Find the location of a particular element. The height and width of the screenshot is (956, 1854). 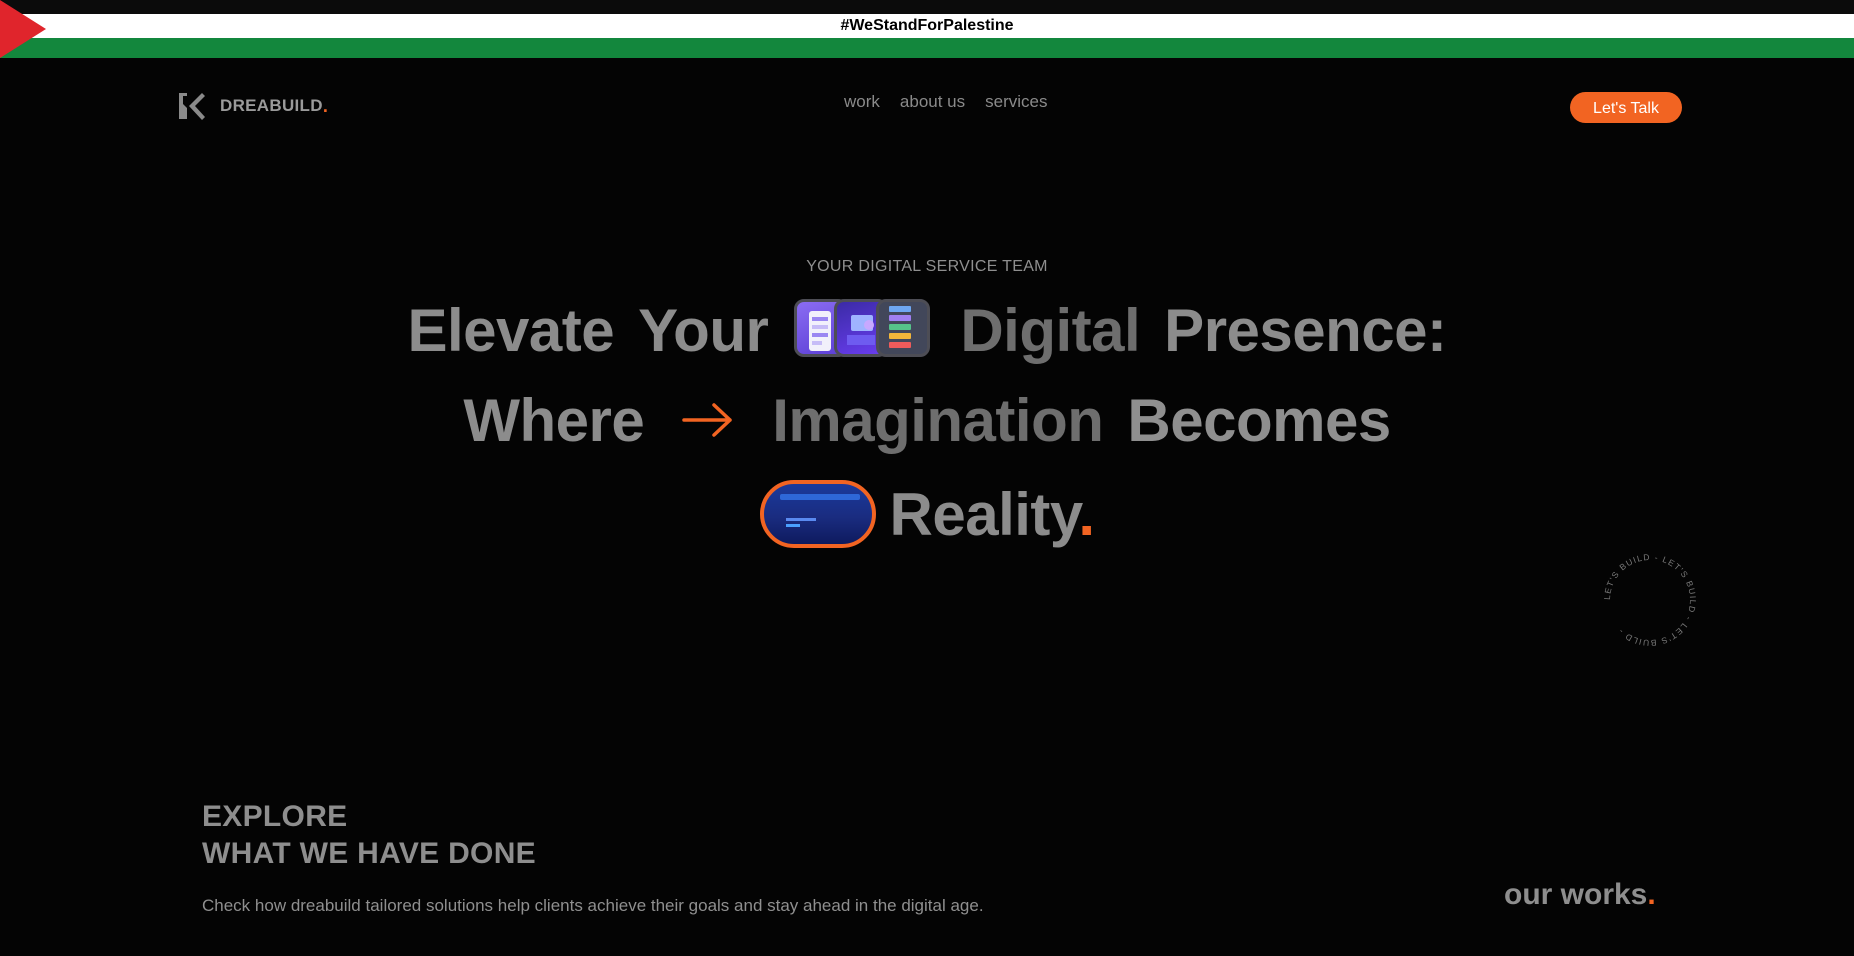

hero-word: Elevate is located at coordinates (511, 330).